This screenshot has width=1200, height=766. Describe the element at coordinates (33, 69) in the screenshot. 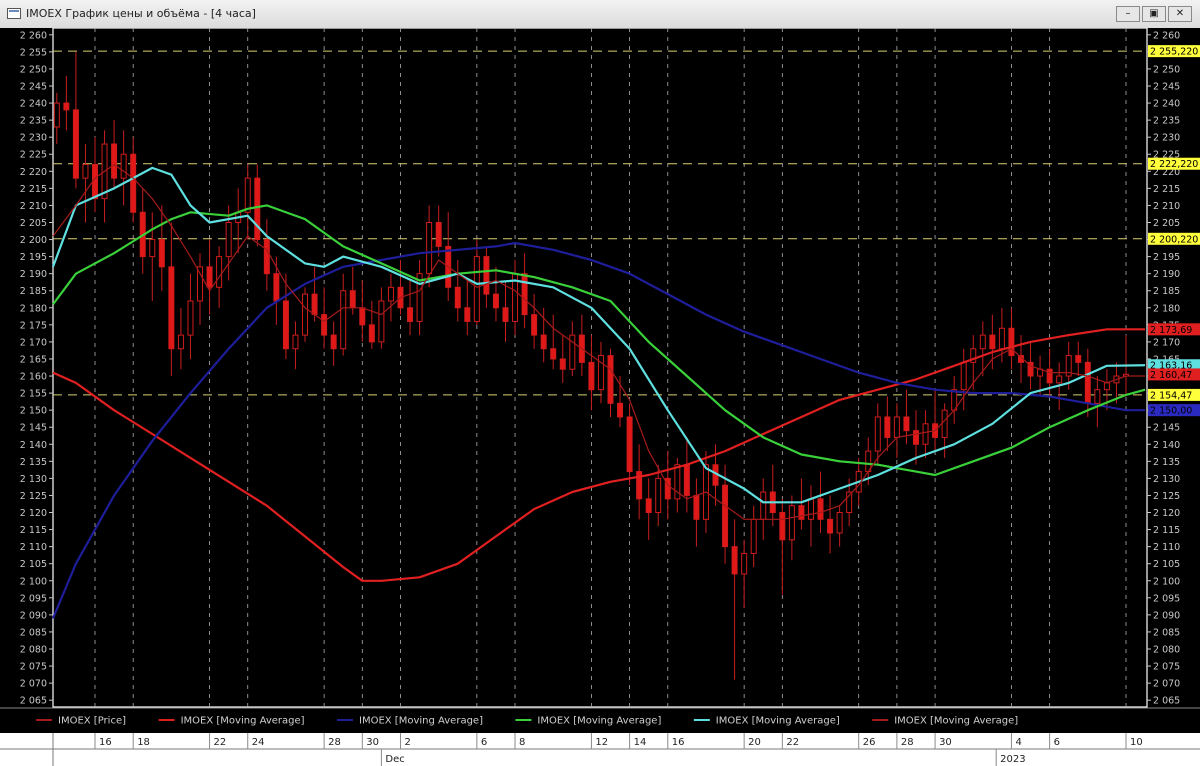

I see `y-tick-label-left: 2 250` at that location.